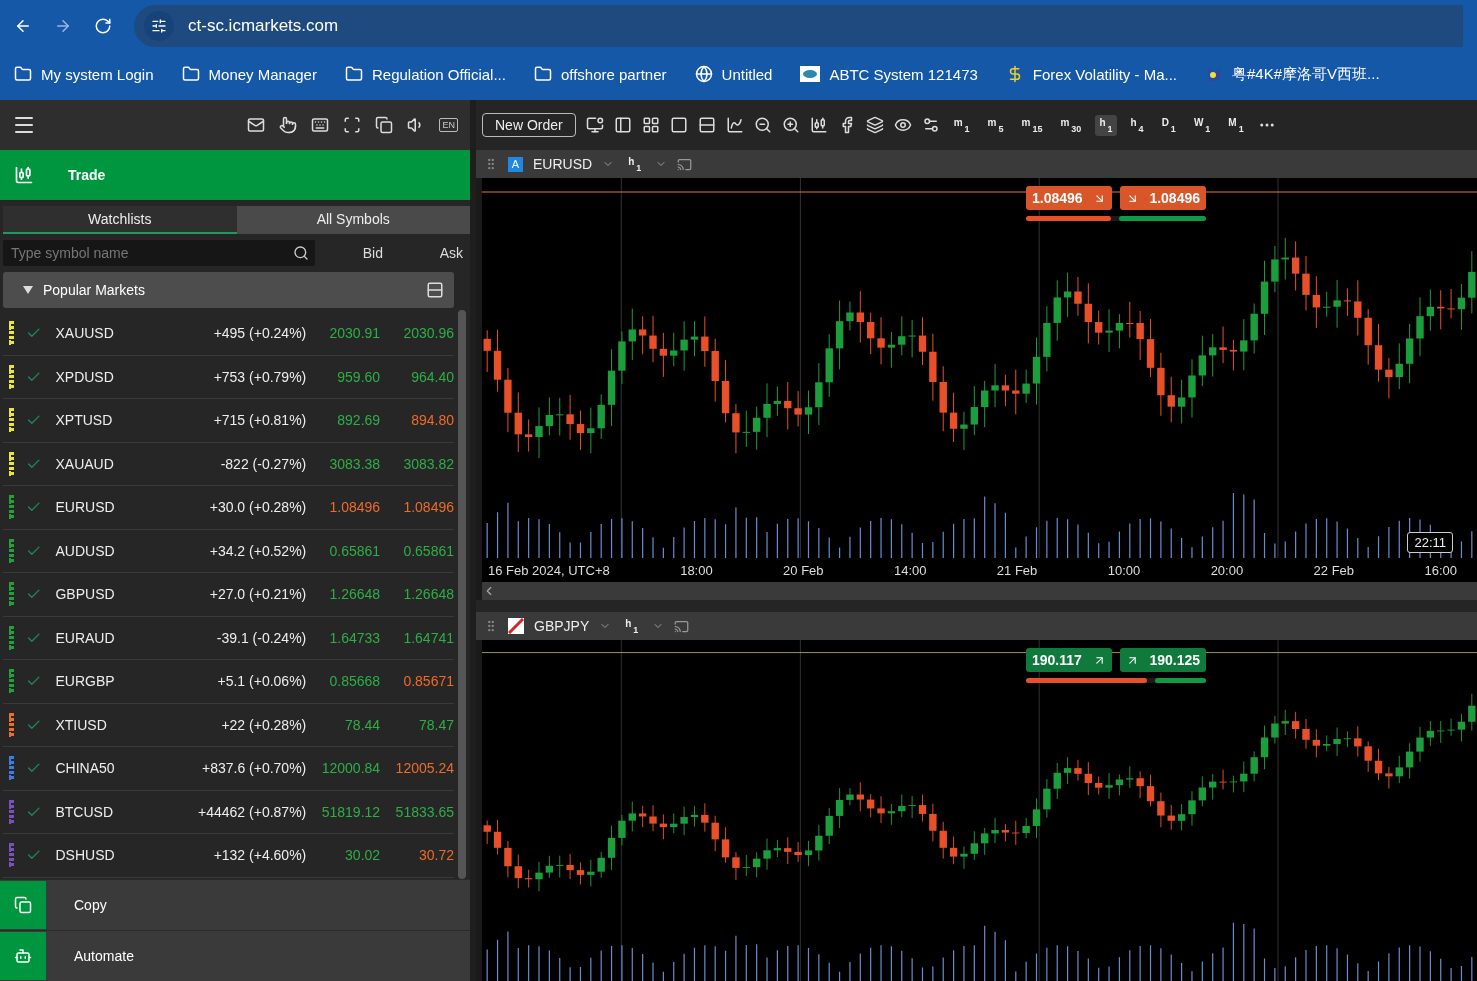 This screenshot has height=981, width=1477. Describe the element at coordinates (354, 507) in the screenshot. I see `bid-price: 1.08496` at that location.